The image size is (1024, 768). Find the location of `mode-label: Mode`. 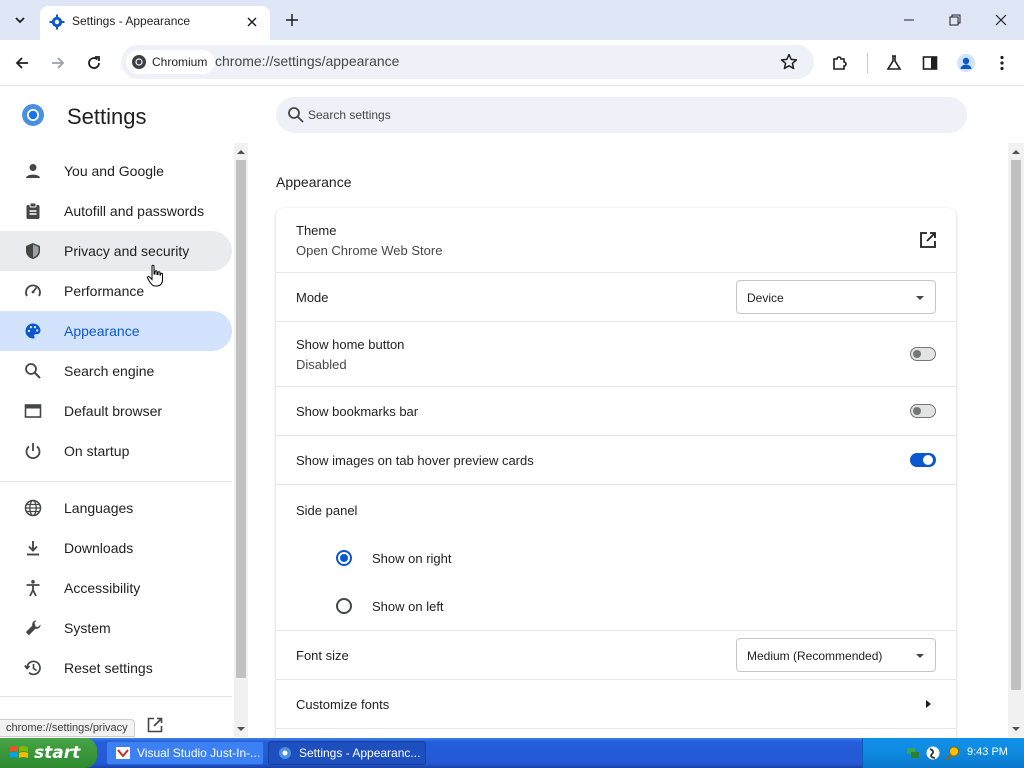

mode-label: Mode is located at coordinates (312, 297).